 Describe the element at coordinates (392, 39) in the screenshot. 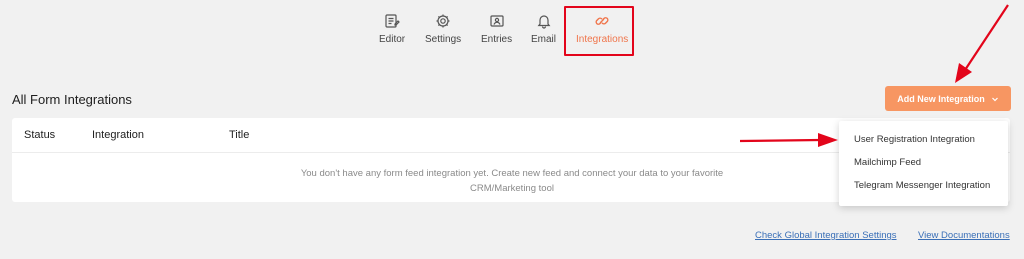

I see `nav-label-editor: Editor` at that location.